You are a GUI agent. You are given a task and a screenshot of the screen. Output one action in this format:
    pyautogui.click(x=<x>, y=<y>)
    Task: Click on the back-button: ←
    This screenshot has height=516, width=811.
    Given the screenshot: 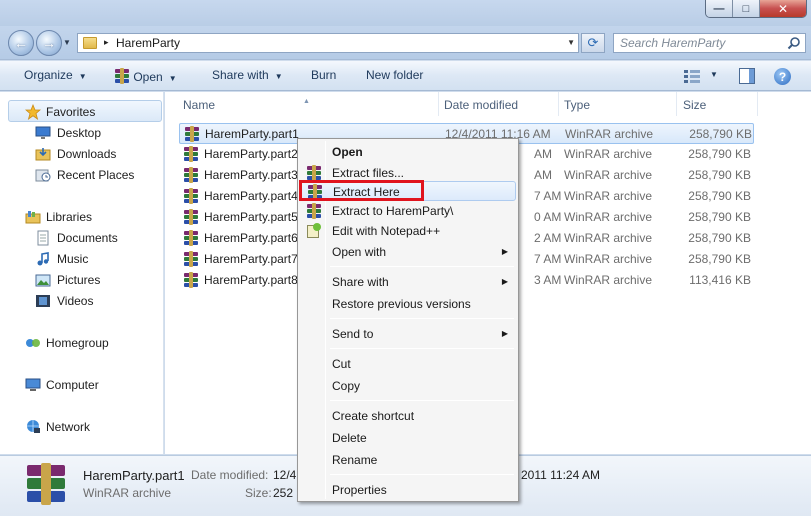 What is the action you would take?
    pyautogui.click(x=21, y=43)
    